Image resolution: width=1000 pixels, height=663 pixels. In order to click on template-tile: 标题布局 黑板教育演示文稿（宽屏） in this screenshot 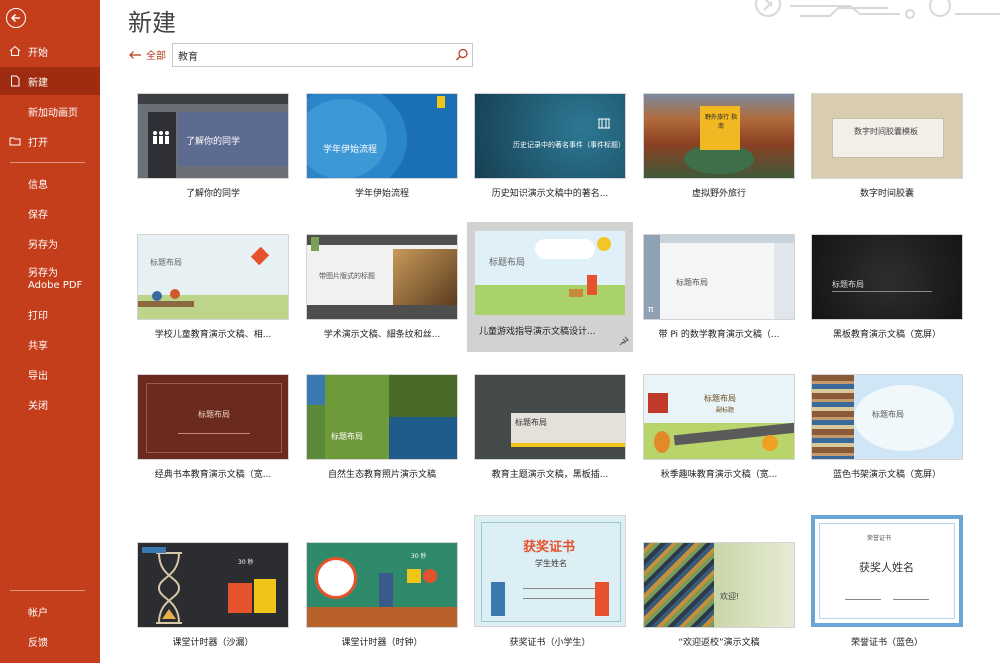, I will do `click(887, 291)`.